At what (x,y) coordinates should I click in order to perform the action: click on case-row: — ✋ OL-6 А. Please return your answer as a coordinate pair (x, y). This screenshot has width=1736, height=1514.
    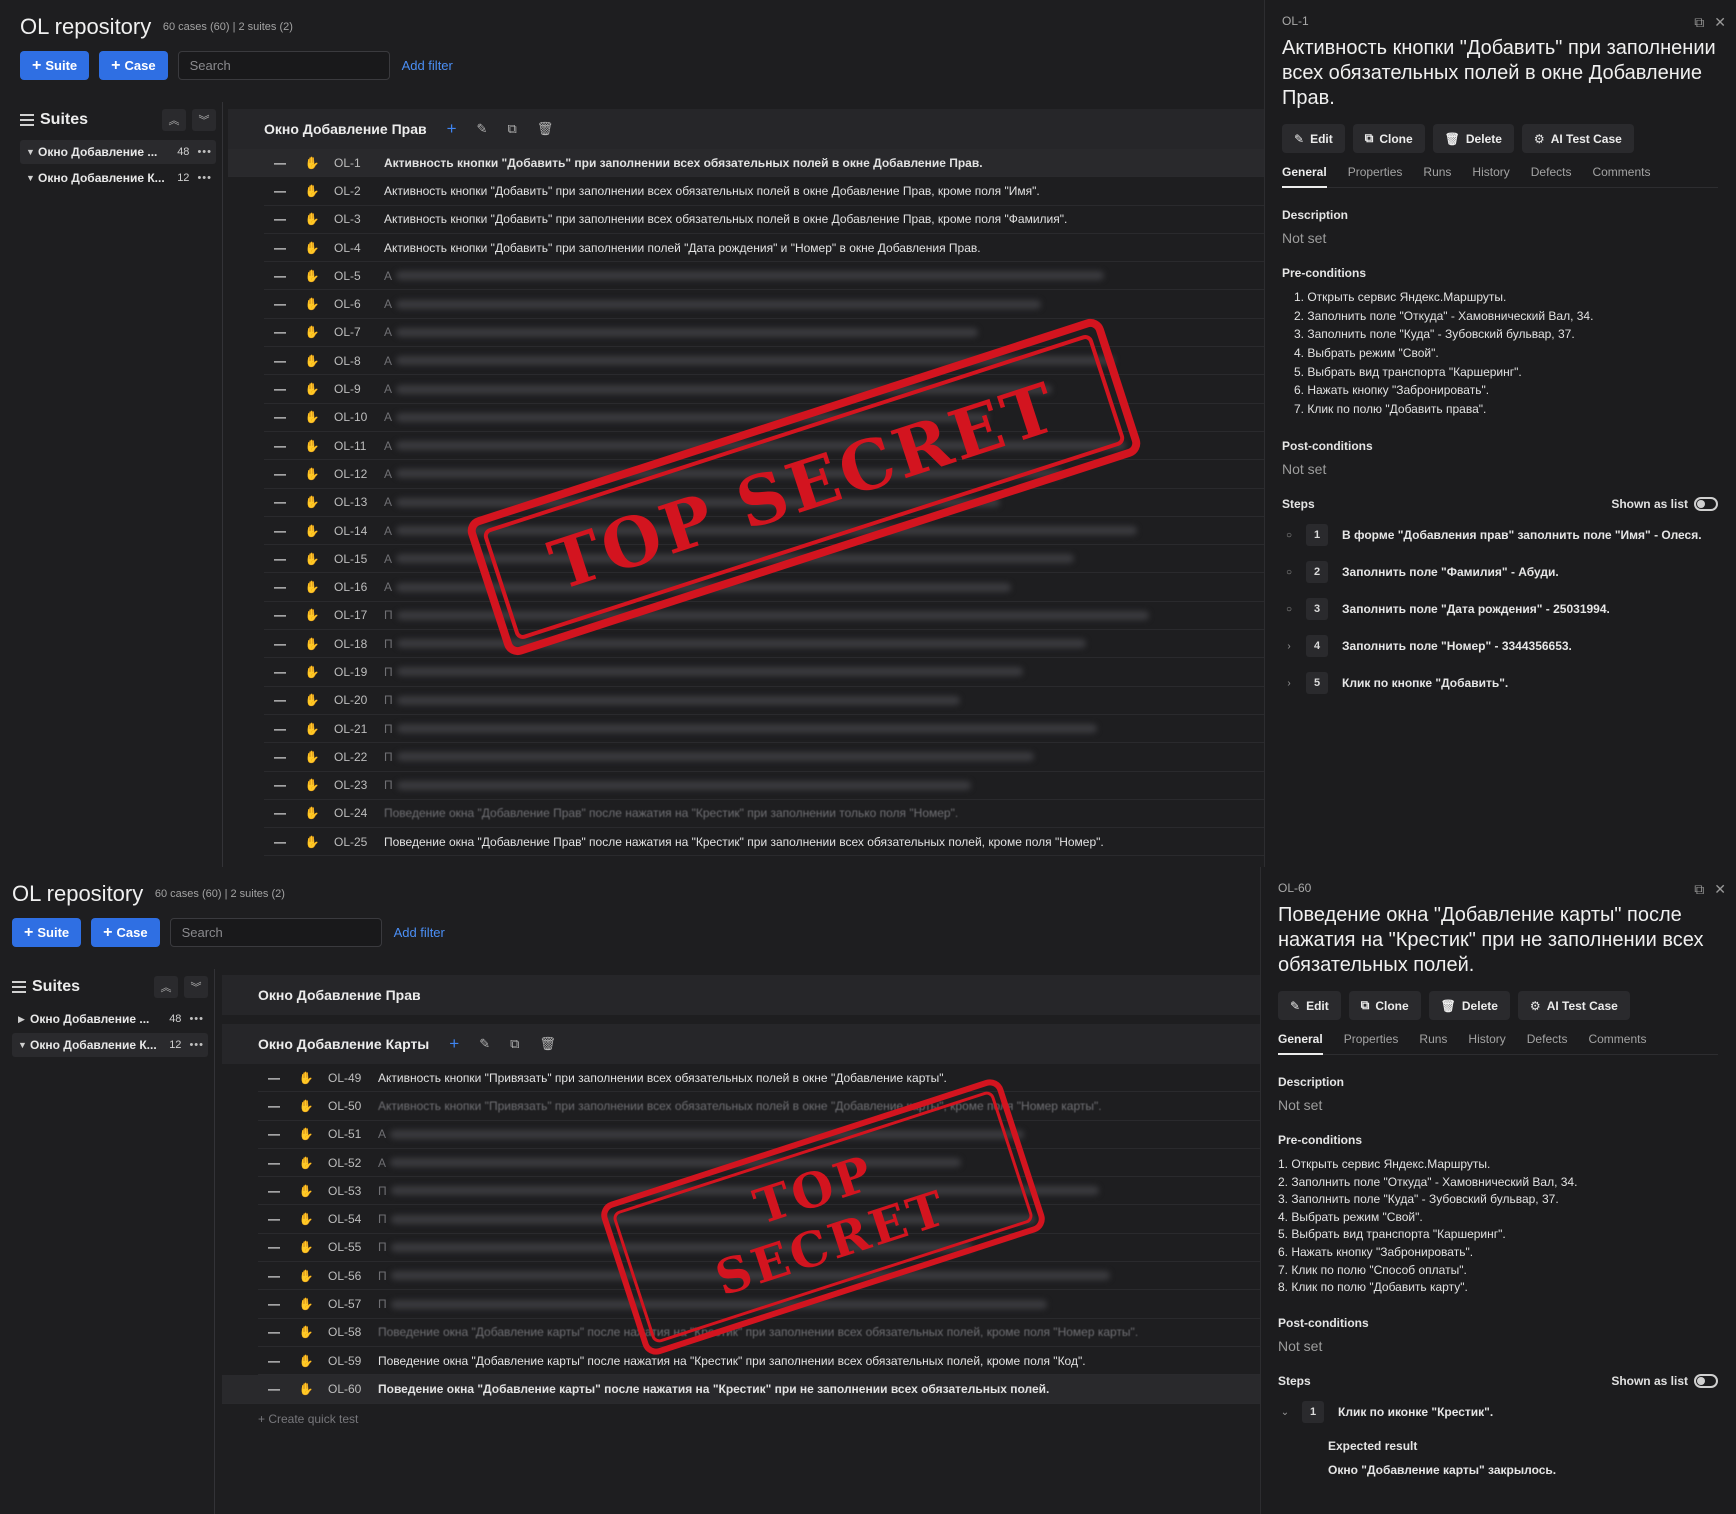
    Looking at the image, I should click on (764, 304).